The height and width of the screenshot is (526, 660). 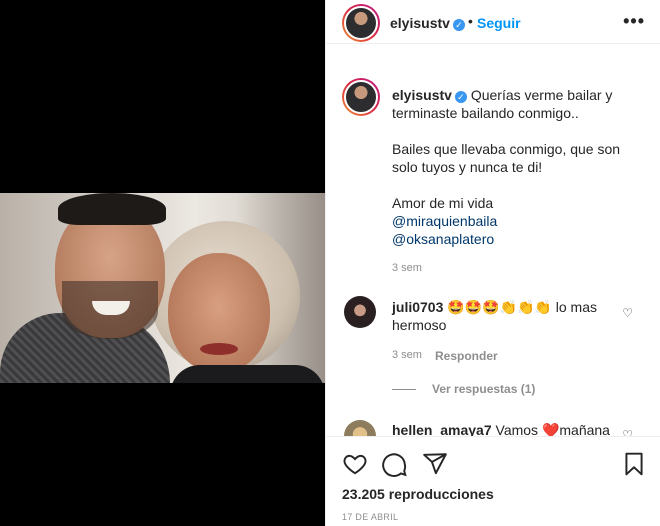 I want to click on post-date: 17 DE ABRIL, so click(x=370, y=517).